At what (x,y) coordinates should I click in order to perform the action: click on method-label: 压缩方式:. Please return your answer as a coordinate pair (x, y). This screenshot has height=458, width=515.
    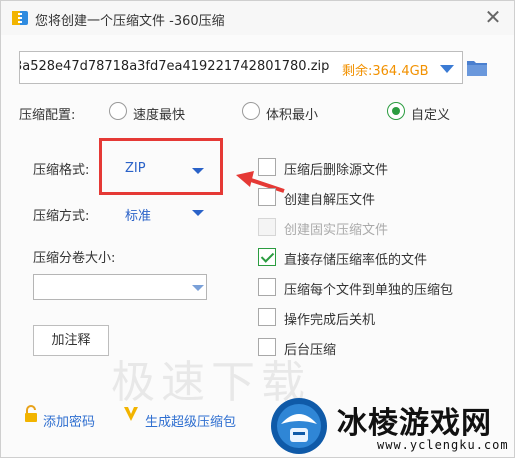
    Looking at the image, I should click on (61, 216).